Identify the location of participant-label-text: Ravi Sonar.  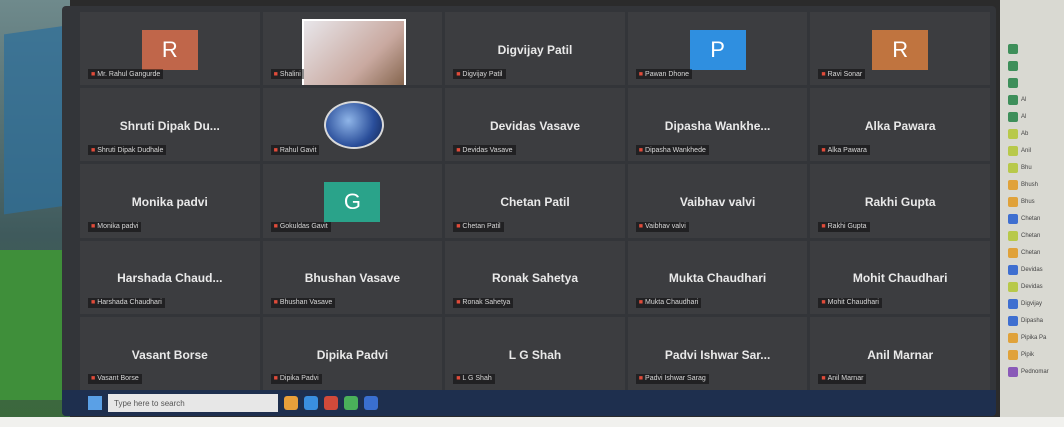
(845, 74).